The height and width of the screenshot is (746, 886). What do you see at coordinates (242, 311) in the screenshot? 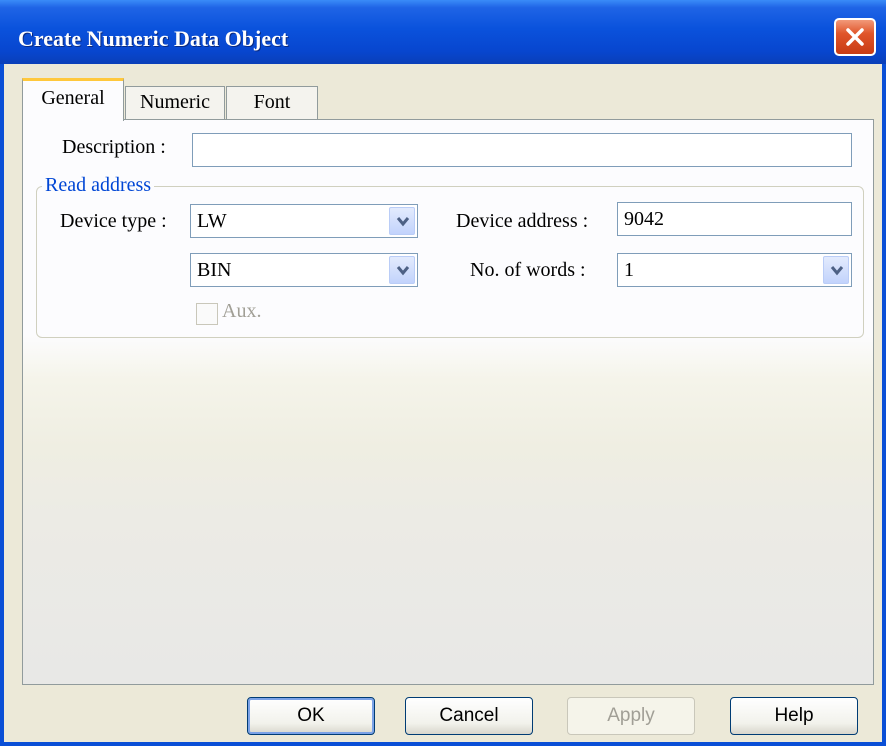
I see `aux-label: Aux.` at bounding box center [242, 311].